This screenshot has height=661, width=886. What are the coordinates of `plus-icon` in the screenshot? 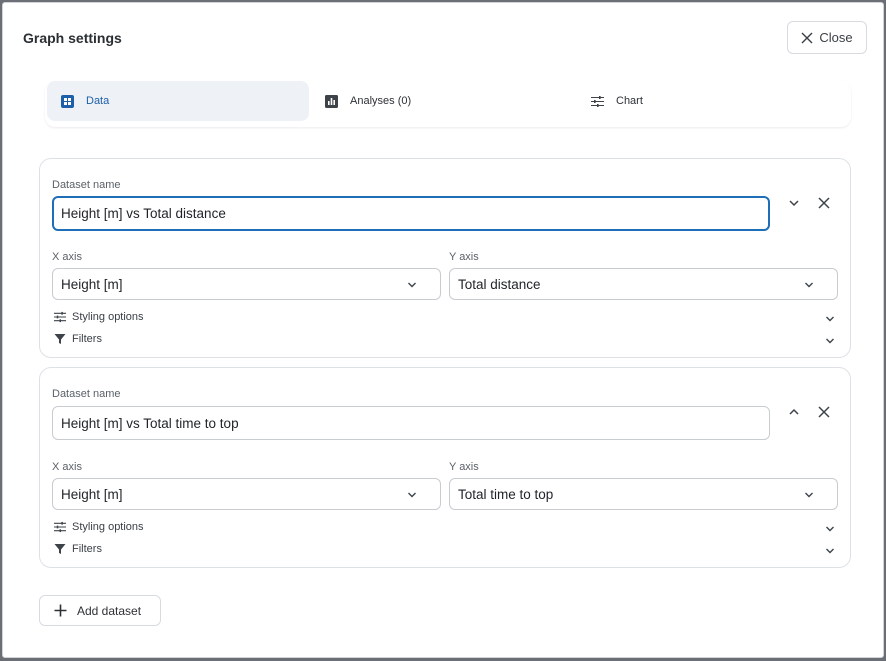 It's located at (60, 610).